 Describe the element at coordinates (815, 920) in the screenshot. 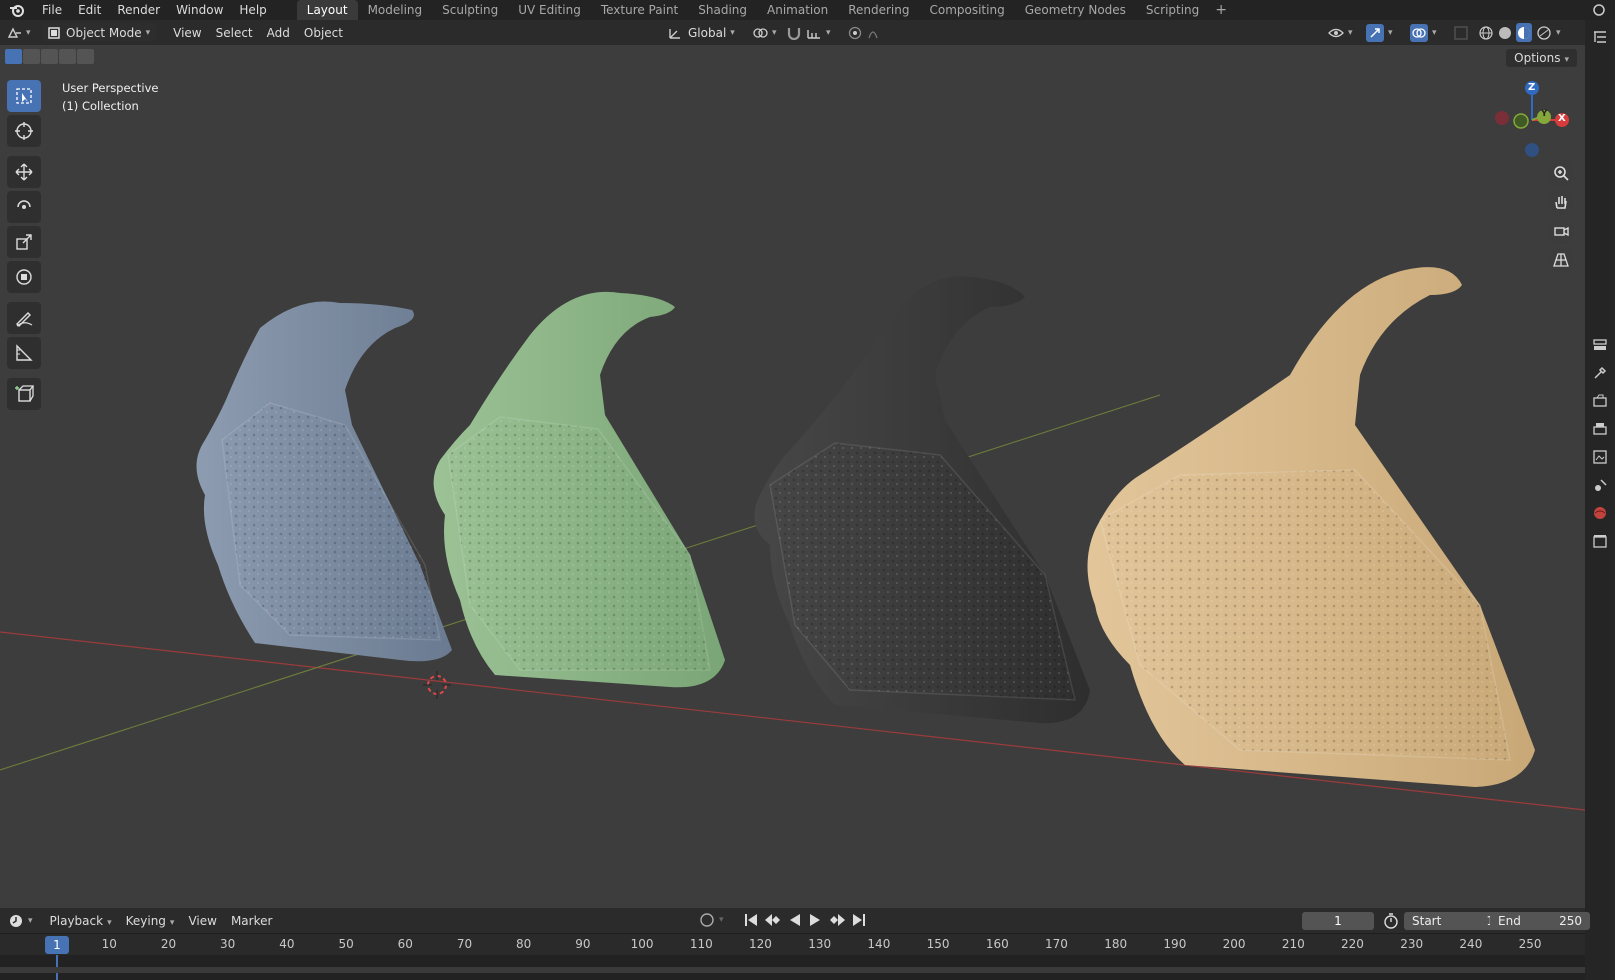

I see `play-icon` at that location.